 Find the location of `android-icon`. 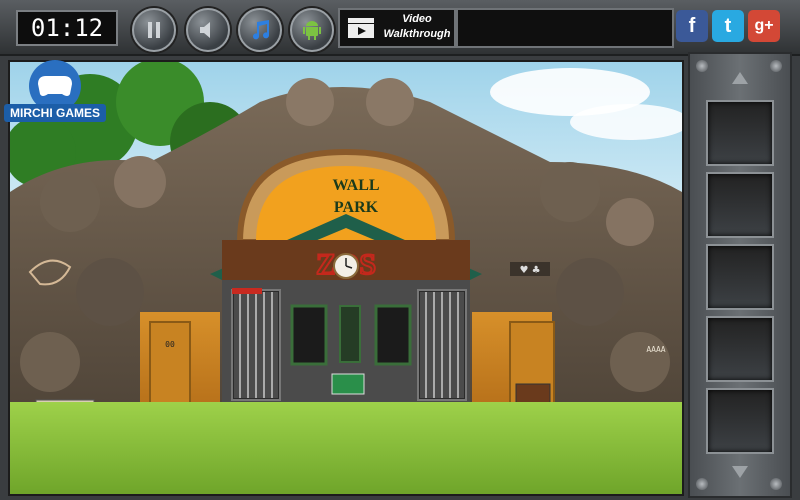

android-icon is located at coordinates (312, 30).